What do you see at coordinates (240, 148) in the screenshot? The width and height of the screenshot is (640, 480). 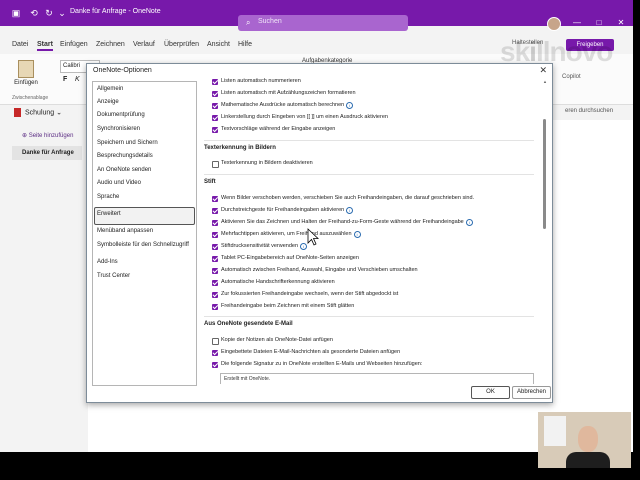 I see `section-heading-ocr: Texterkennung in Bildern` at bounding box center [240, 148].